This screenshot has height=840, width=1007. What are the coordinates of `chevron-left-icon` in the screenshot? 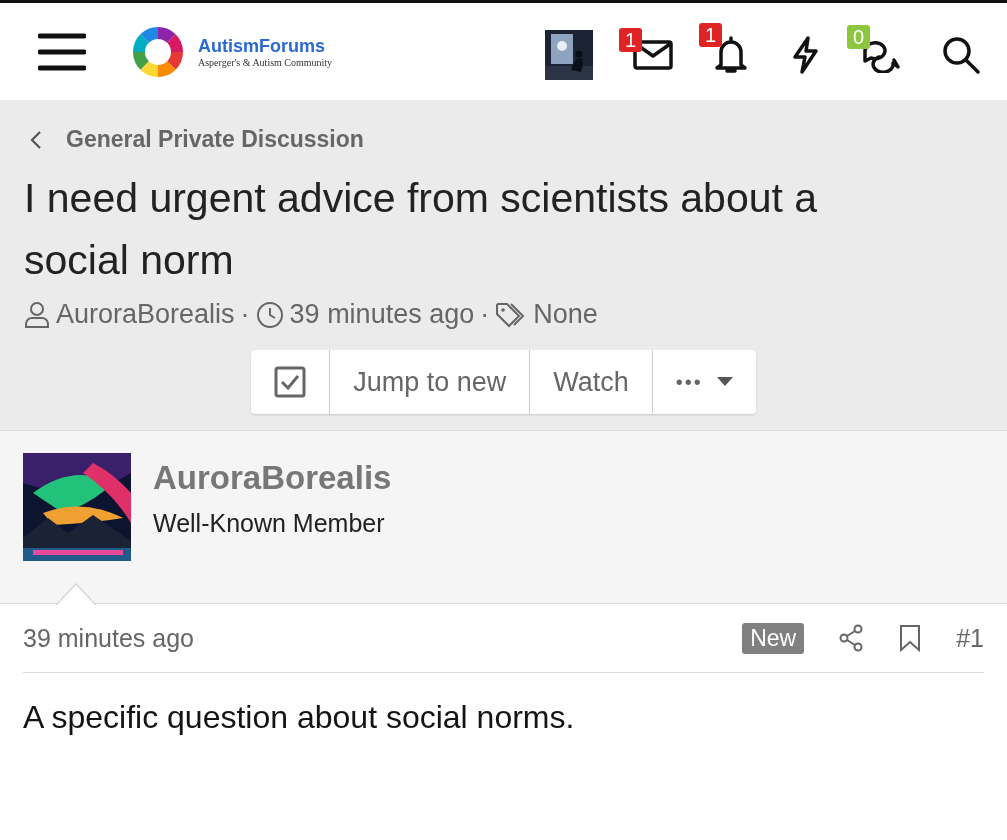 It's located at (36, 139).